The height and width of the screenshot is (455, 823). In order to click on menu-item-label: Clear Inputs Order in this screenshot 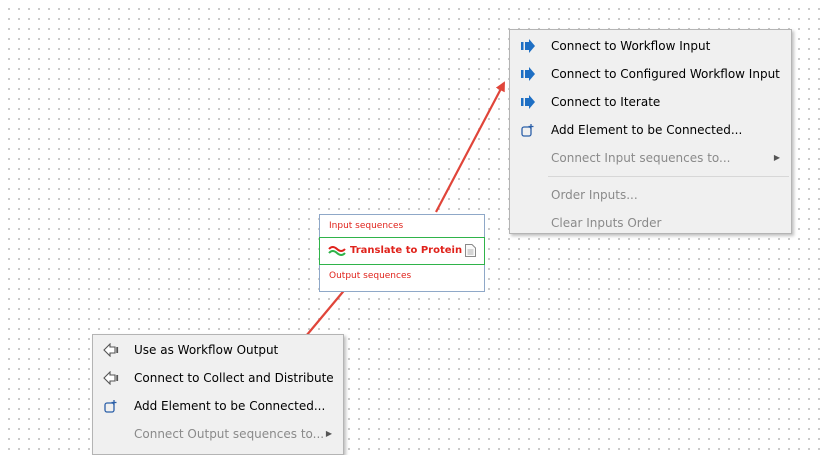, I will do `click(606, 223)`.